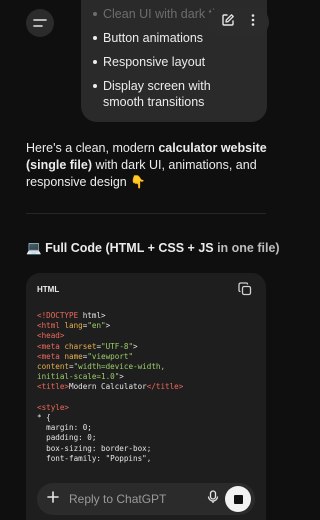 The image size is (320, 520). I want to click on voice-input-button, so click(213, 499).